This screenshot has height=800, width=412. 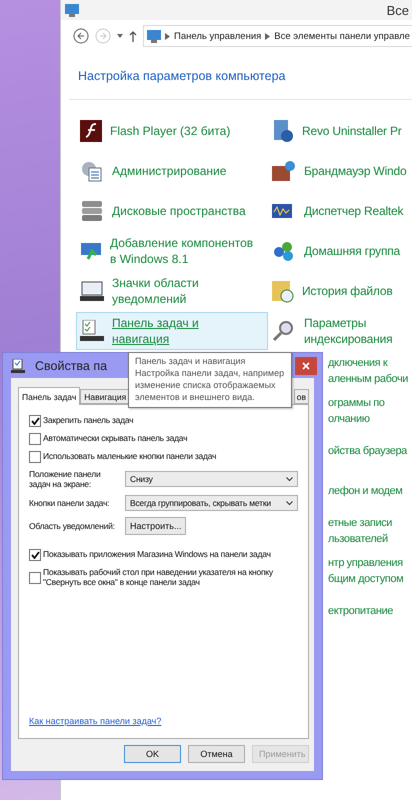 What do you see at coordinates (172, 331) in the screenshot?
I see `control-panel-item: Панель задач и навигация` at bounding box center [172, 331].